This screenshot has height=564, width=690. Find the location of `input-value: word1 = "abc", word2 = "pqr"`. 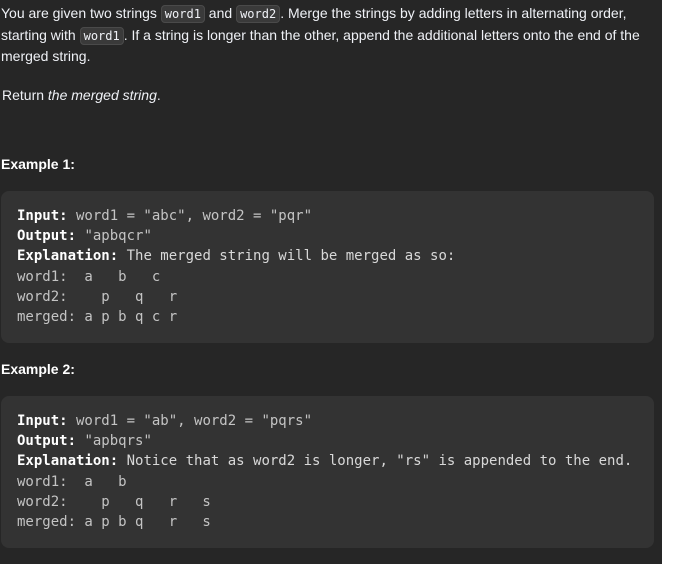

input-value: word1 = "abc", word2 = "pqr" is located at coordinates (190, 216).